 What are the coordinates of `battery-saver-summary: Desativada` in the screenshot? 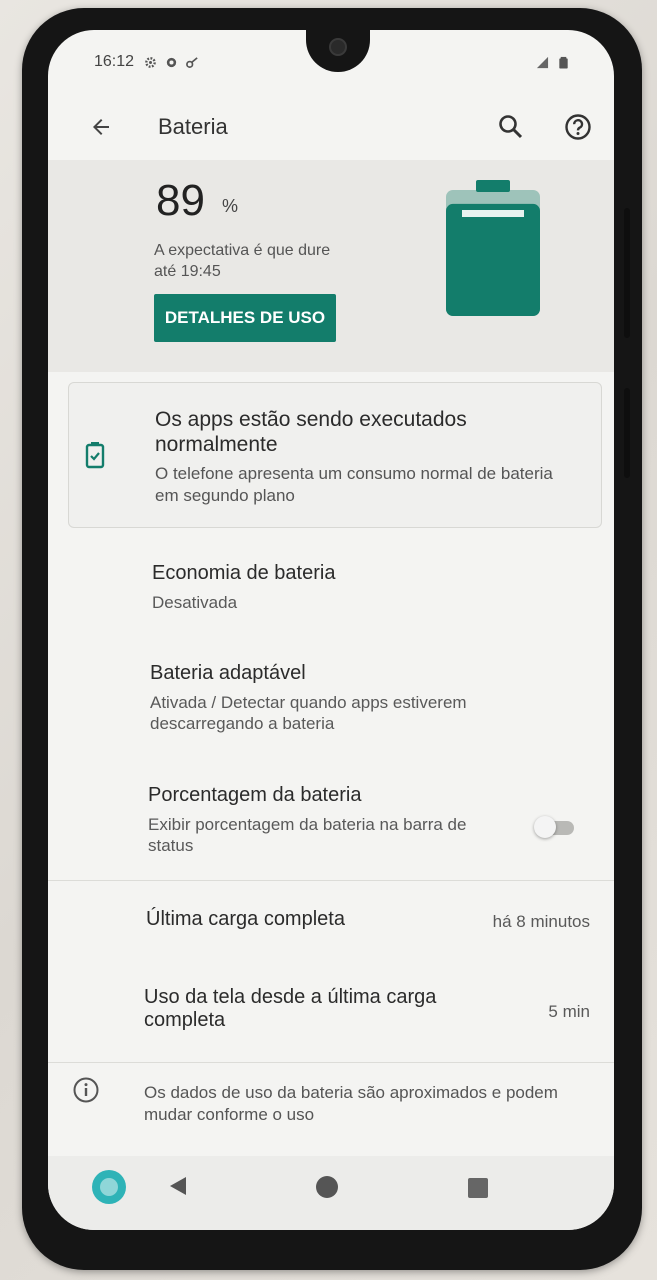 It's located at (195, 602).